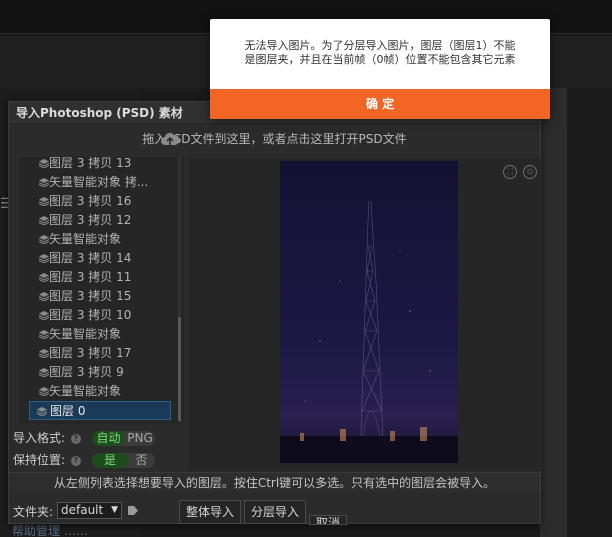 The image size is (612, 537). Describe the element at coordinates (110, 460) in the screenshot. I see `keep-yes-option: 是` at that location.